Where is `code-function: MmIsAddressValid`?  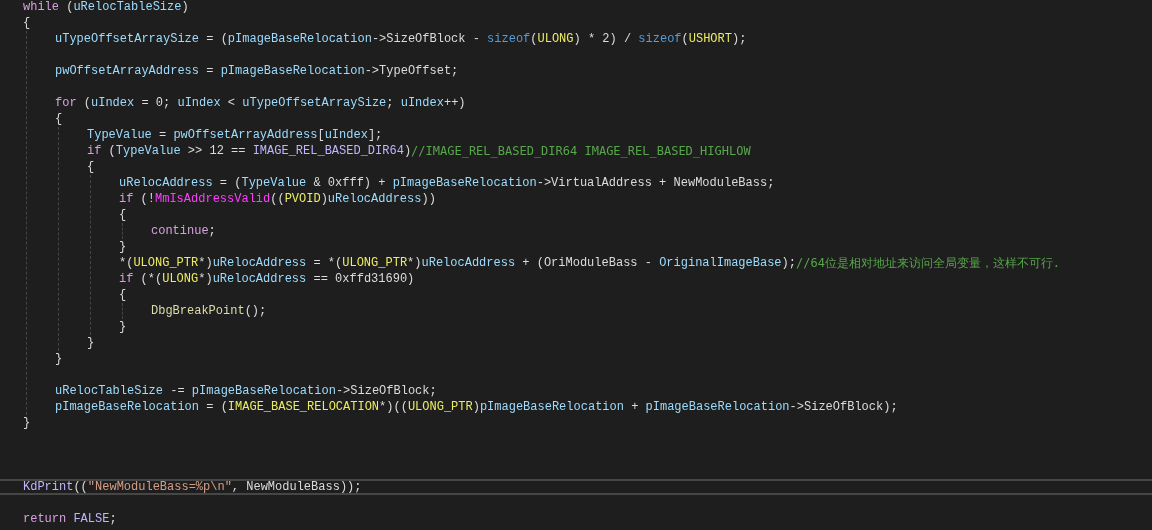 code-function: MmIsAddressValid is located at coordinates (213, 199).